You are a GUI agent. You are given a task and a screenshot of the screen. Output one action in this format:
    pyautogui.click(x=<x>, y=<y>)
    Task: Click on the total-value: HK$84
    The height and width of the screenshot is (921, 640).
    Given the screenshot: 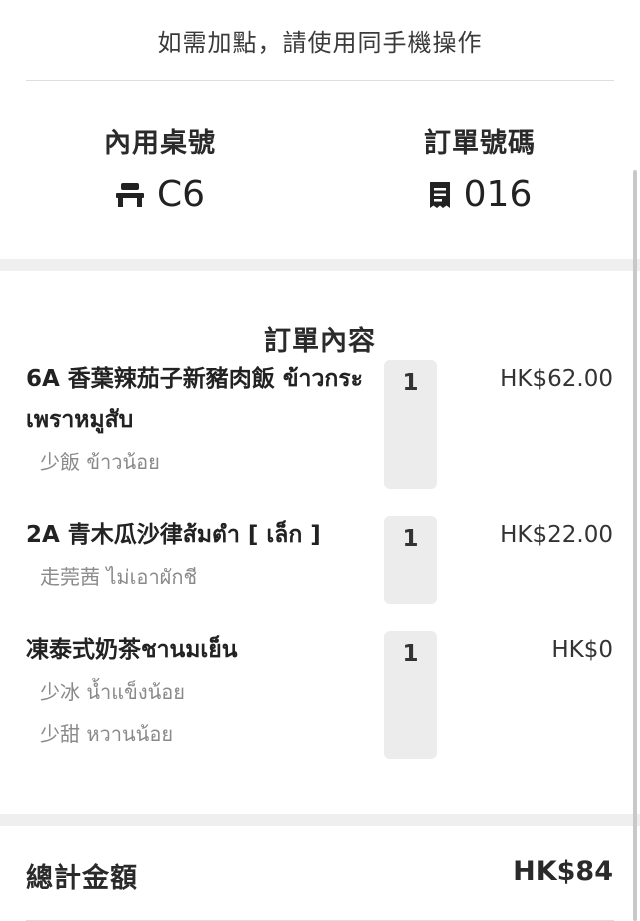 What is the action you would take?
    pyautogui.click(x=563, y=871)
    